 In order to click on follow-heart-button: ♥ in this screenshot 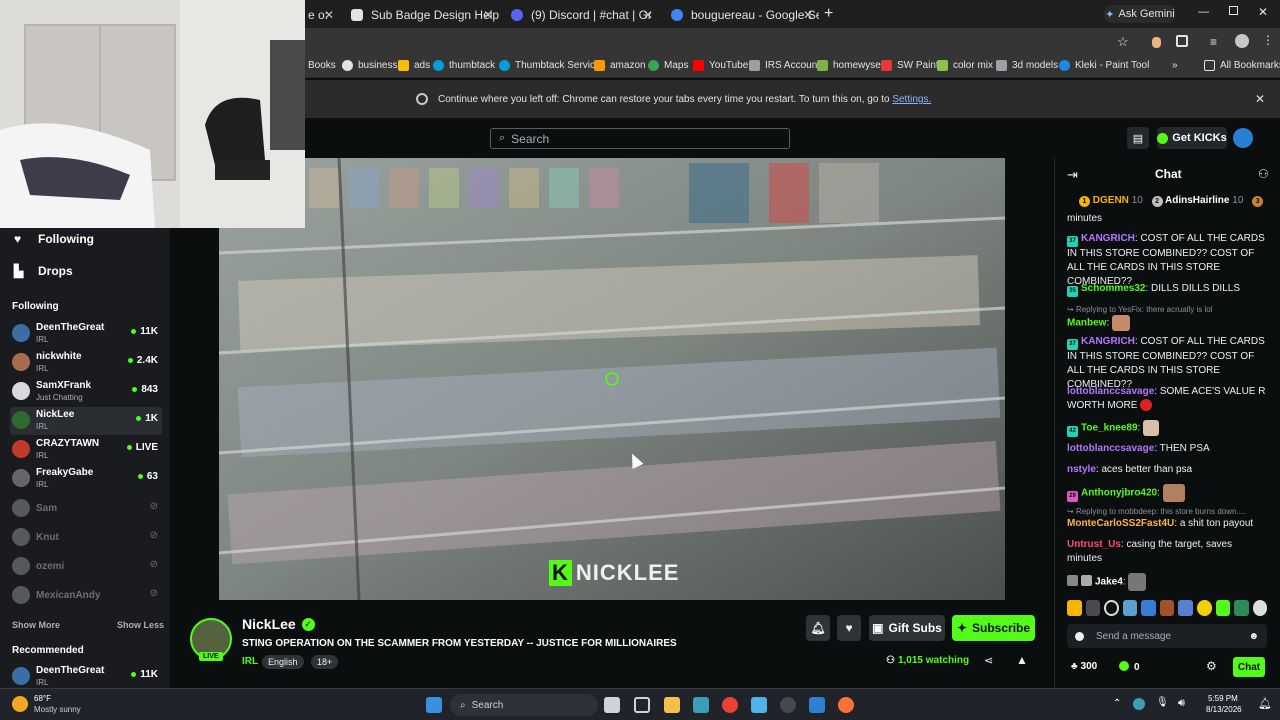, I will do `click(849, 628)`.